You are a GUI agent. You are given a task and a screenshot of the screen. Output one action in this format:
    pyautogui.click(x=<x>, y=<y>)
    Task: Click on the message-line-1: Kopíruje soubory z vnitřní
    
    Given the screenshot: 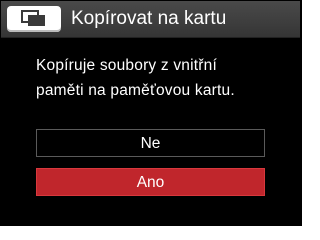 What is the action you would take?
    pyautogui.click(x=126, y=65)
    